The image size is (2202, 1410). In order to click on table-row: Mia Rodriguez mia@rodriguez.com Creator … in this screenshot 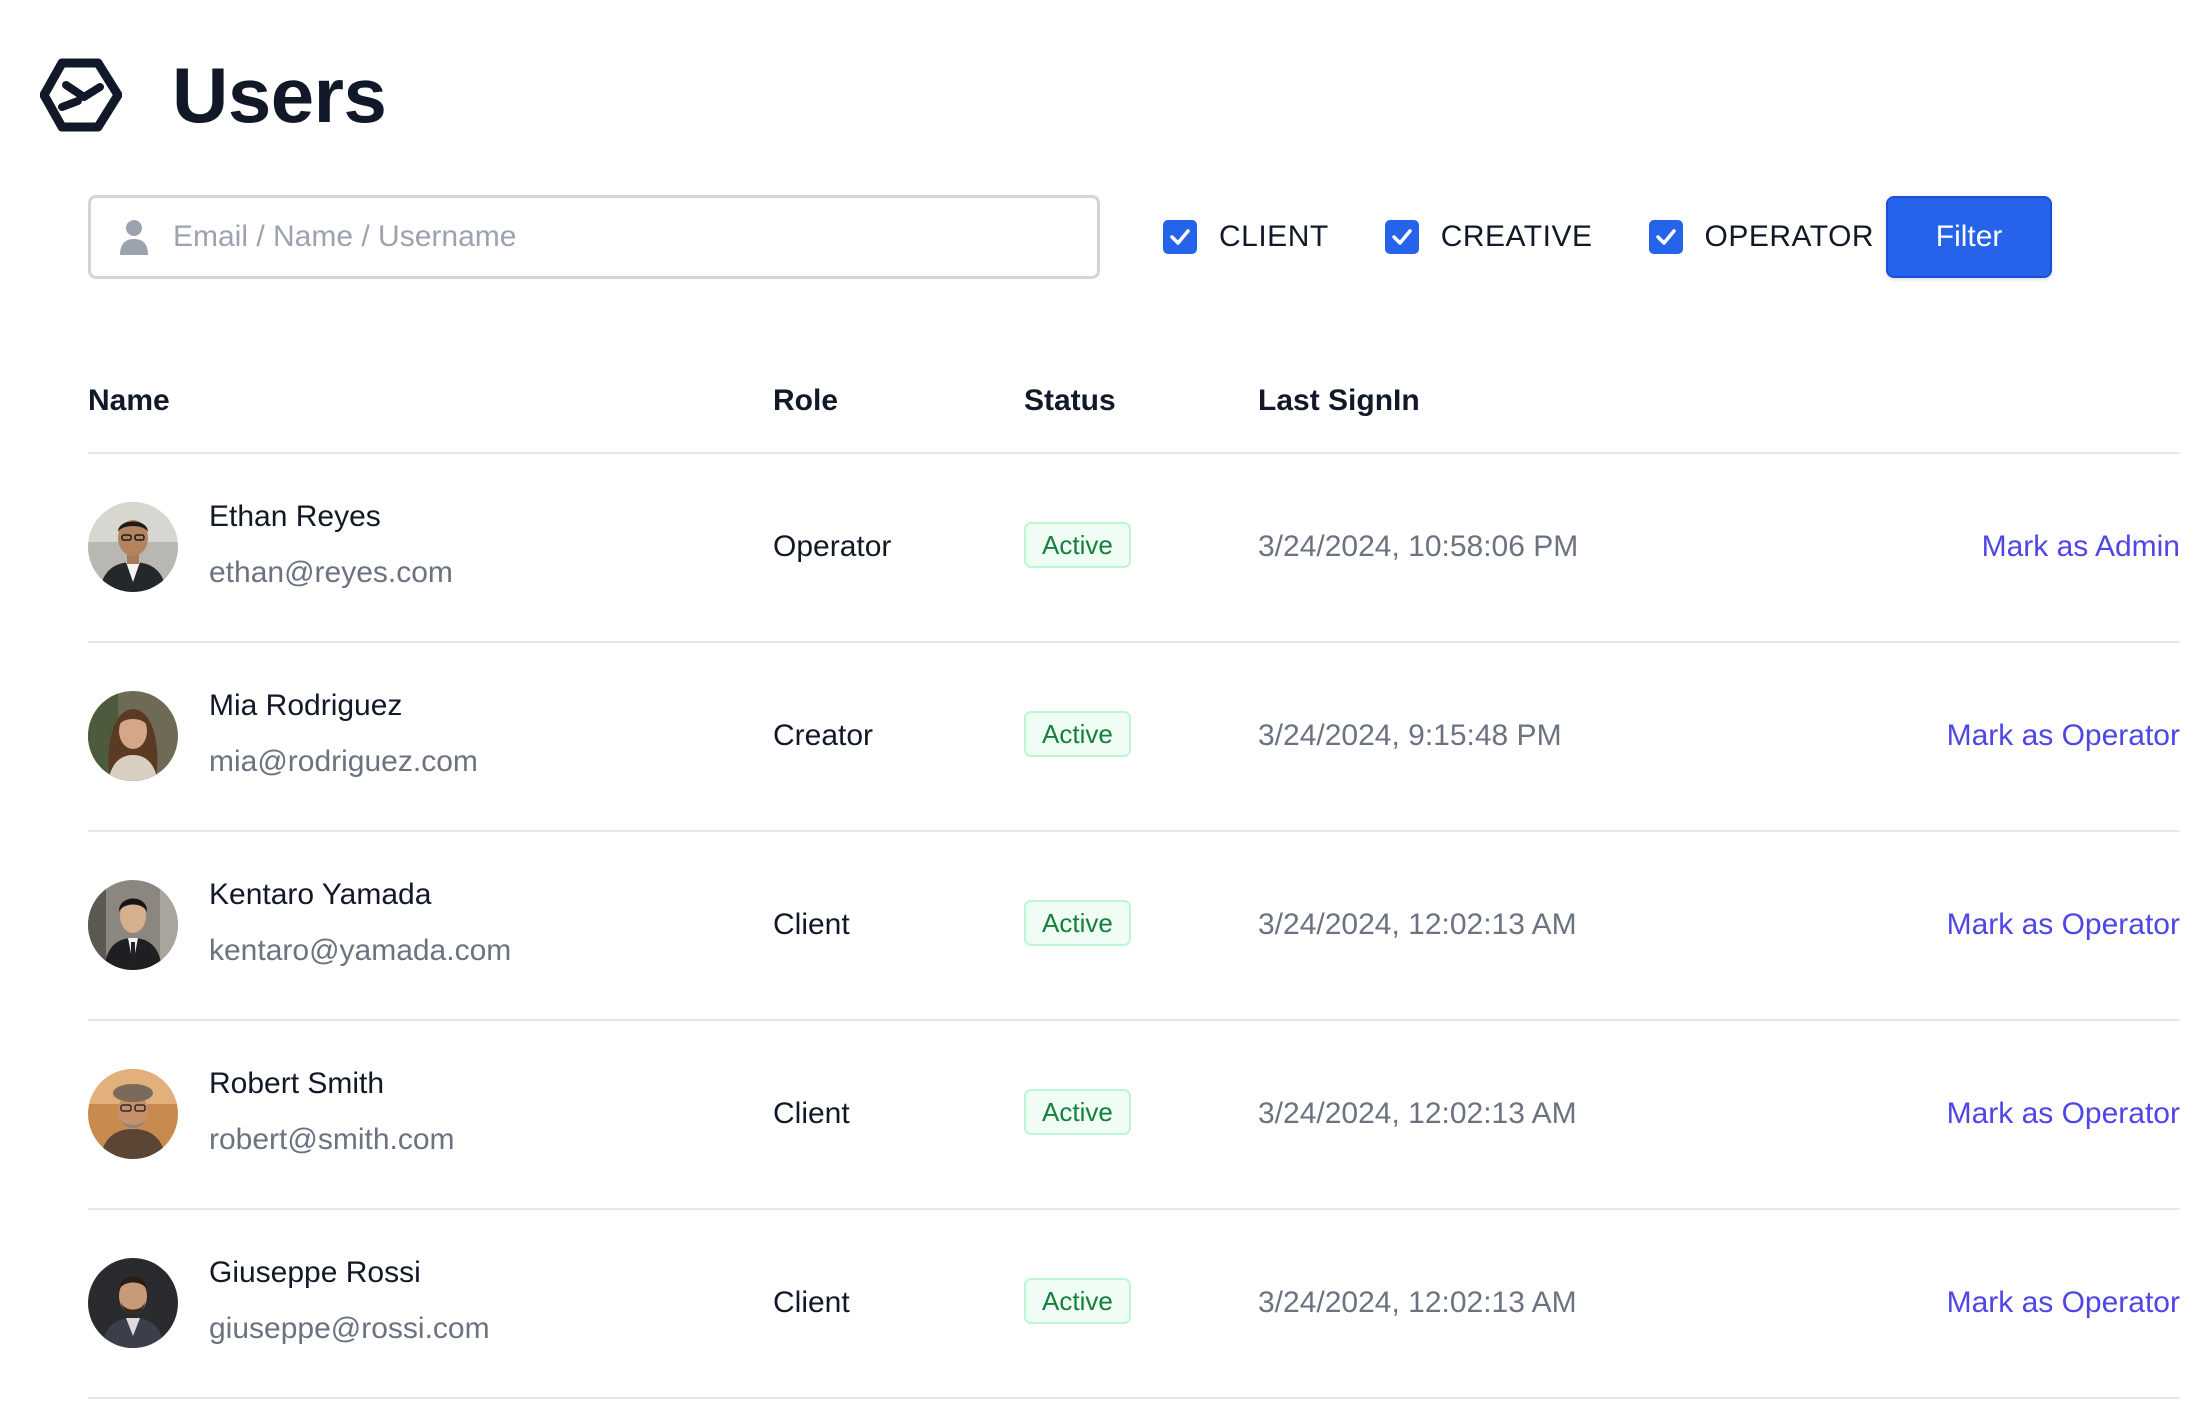, I will do `click(1134, 737)`.